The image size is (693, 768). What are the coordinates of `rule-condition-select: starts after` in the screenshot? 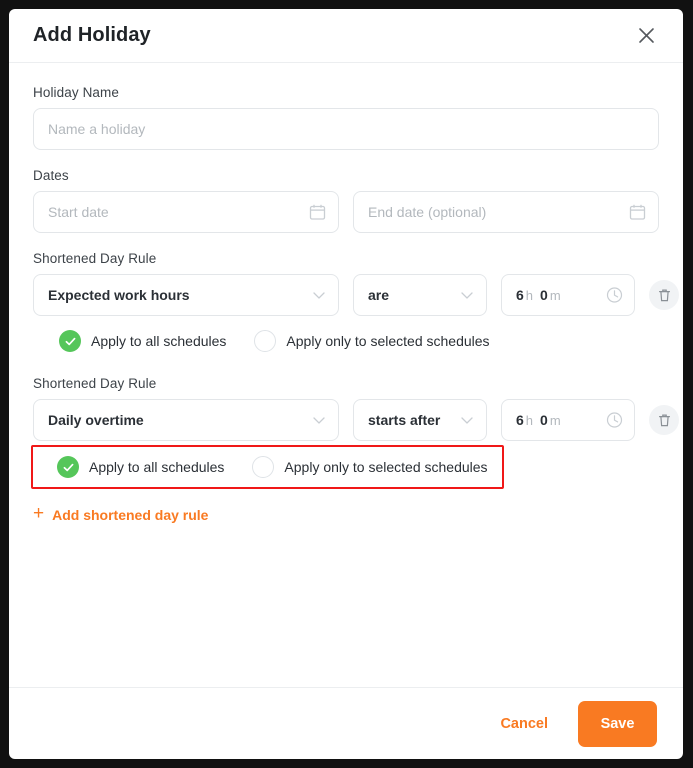 It's located at (420, 420).